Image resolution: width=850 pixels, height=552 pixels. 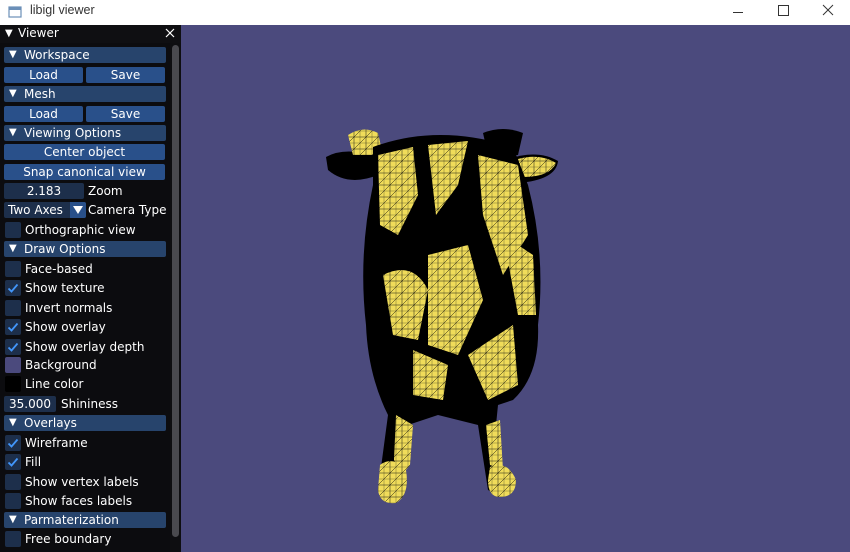 I want to click on parameterization-header-label: Parmaterization, so click(x=71, y=520).